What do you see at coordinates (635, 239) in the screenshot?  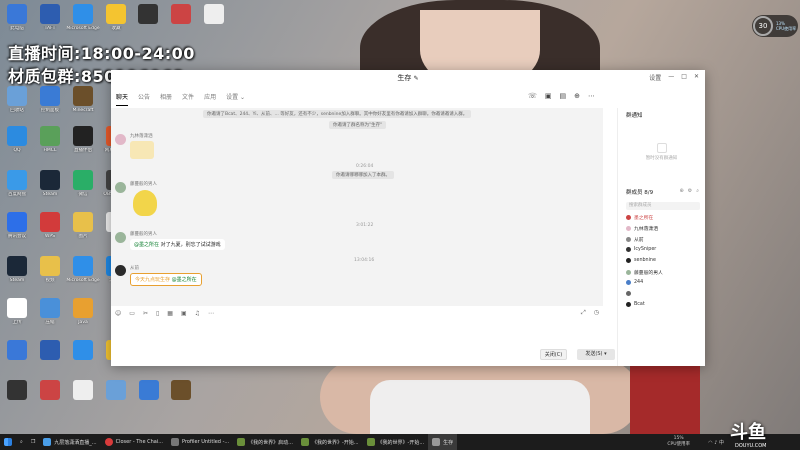 I see `member-item: 从前` at bounding box center [635, 239].